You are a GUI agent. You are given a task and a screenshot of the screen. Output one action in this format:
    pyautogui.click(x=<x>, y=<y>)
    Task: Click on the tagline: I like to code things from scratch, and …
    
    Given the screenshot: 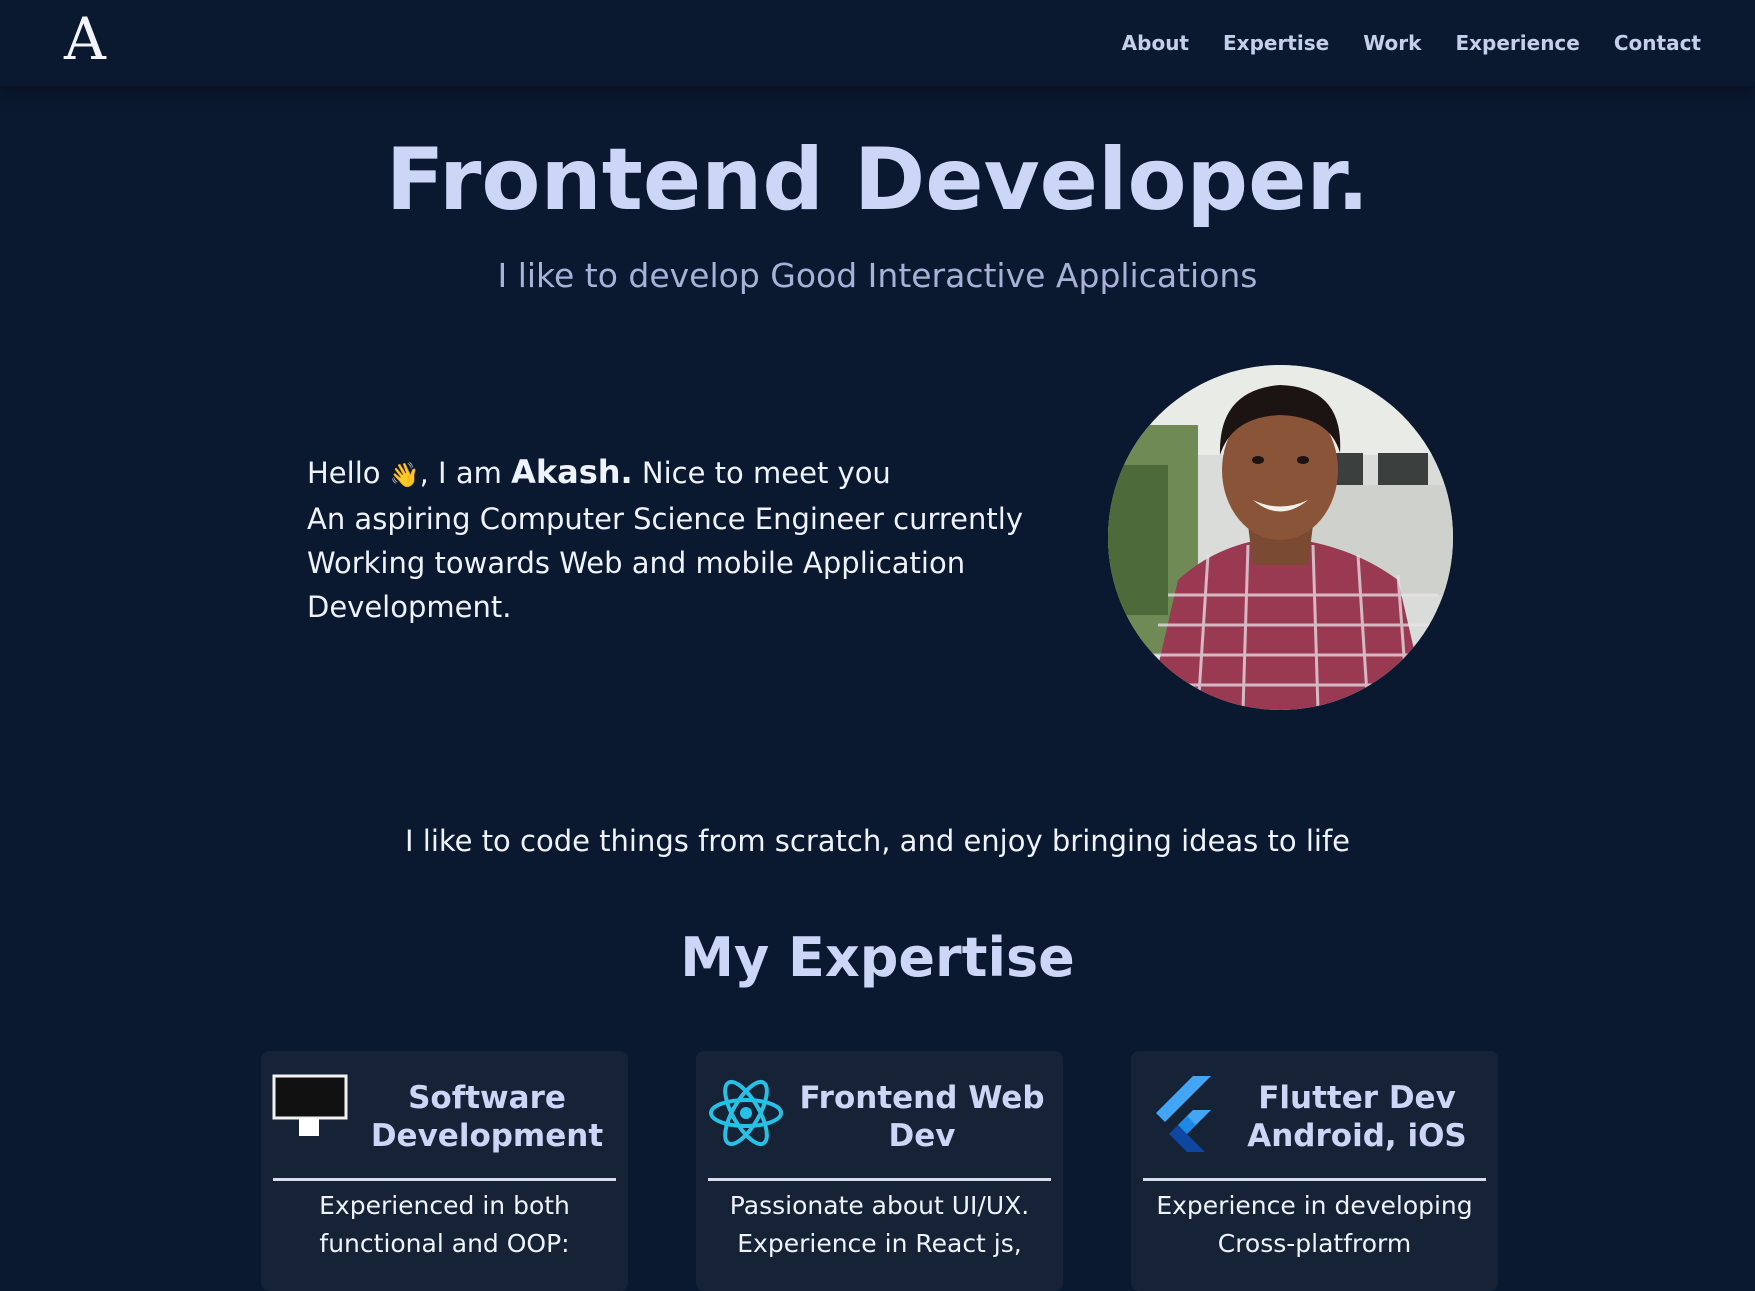 What is the action you would take?
    pyautogui.click(x=877, y=841)
    